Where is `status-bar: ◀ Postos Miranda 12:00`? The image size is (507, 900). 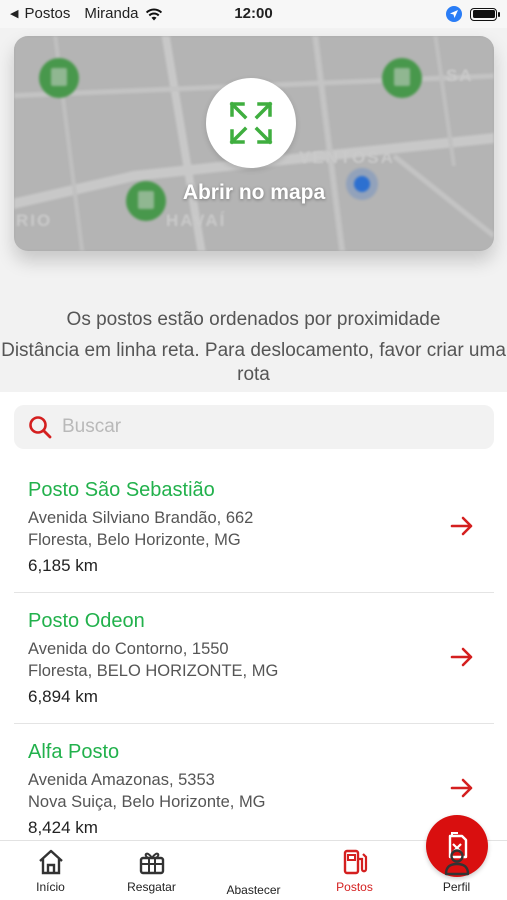 status-bar: ◀ Postos Miranda 12:00 is located at coordinates (253, 14).